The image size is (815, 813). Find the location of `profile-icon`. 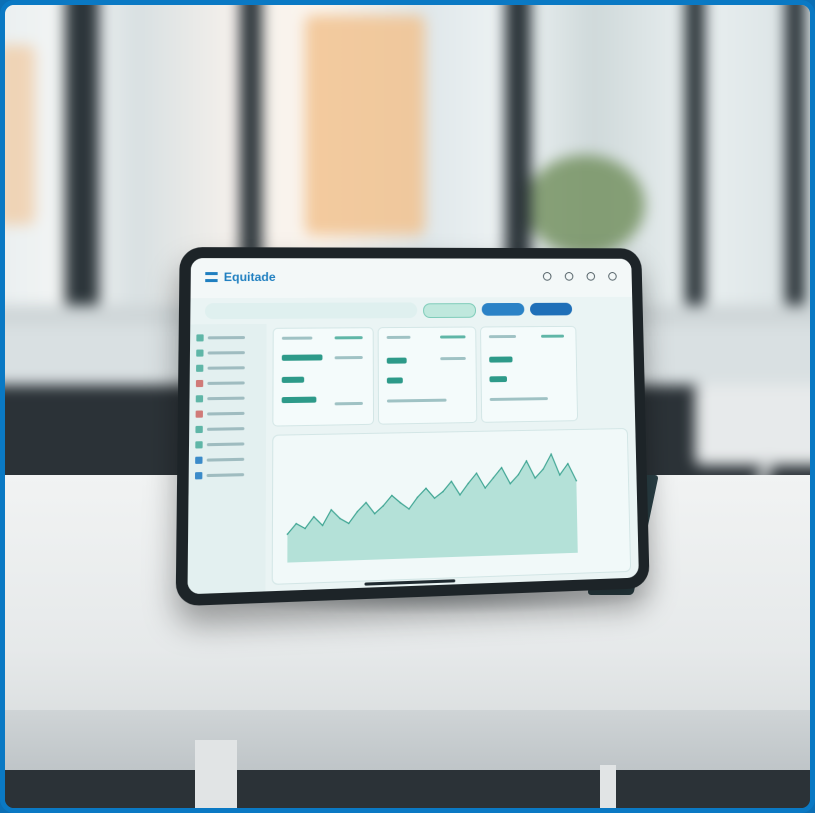

profile-icon is located at coordinates (591, 276).